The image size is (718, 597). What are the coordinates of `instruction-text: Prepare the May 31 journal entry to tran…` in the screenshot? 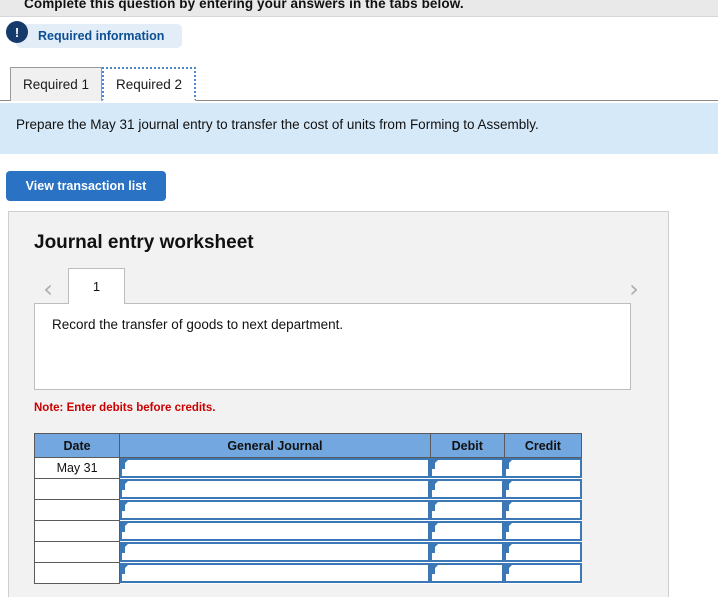 It's located at (277, 124).